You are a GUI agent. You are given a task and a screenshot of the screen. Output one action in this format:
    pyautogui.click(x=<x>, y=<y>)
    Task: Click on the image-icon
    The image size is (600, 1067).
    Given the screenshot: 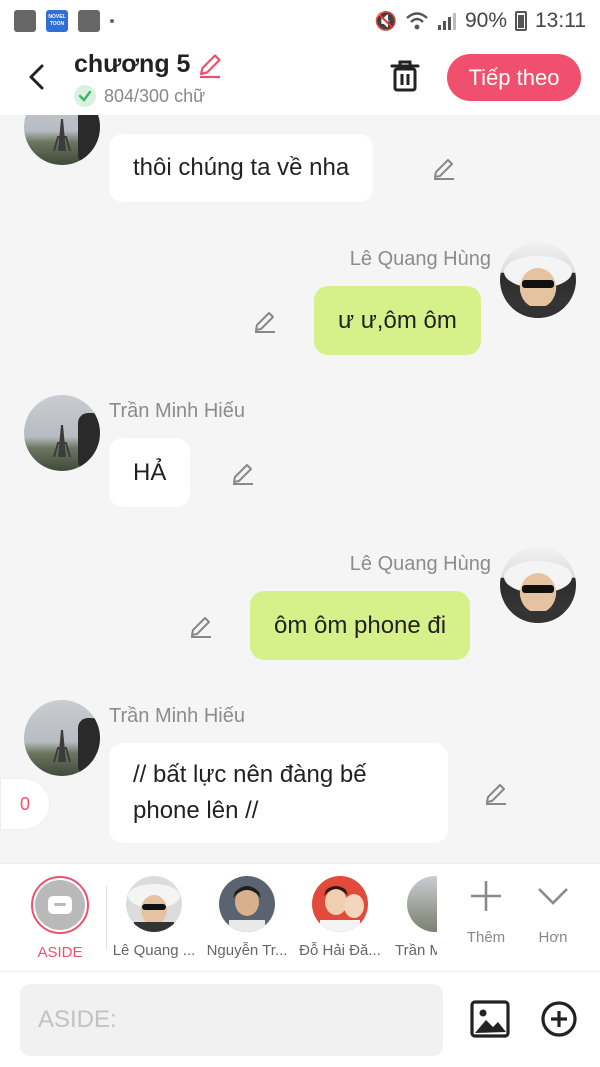 What is the action you would take?
    pyautogui.click(x=490, y=1019)
    